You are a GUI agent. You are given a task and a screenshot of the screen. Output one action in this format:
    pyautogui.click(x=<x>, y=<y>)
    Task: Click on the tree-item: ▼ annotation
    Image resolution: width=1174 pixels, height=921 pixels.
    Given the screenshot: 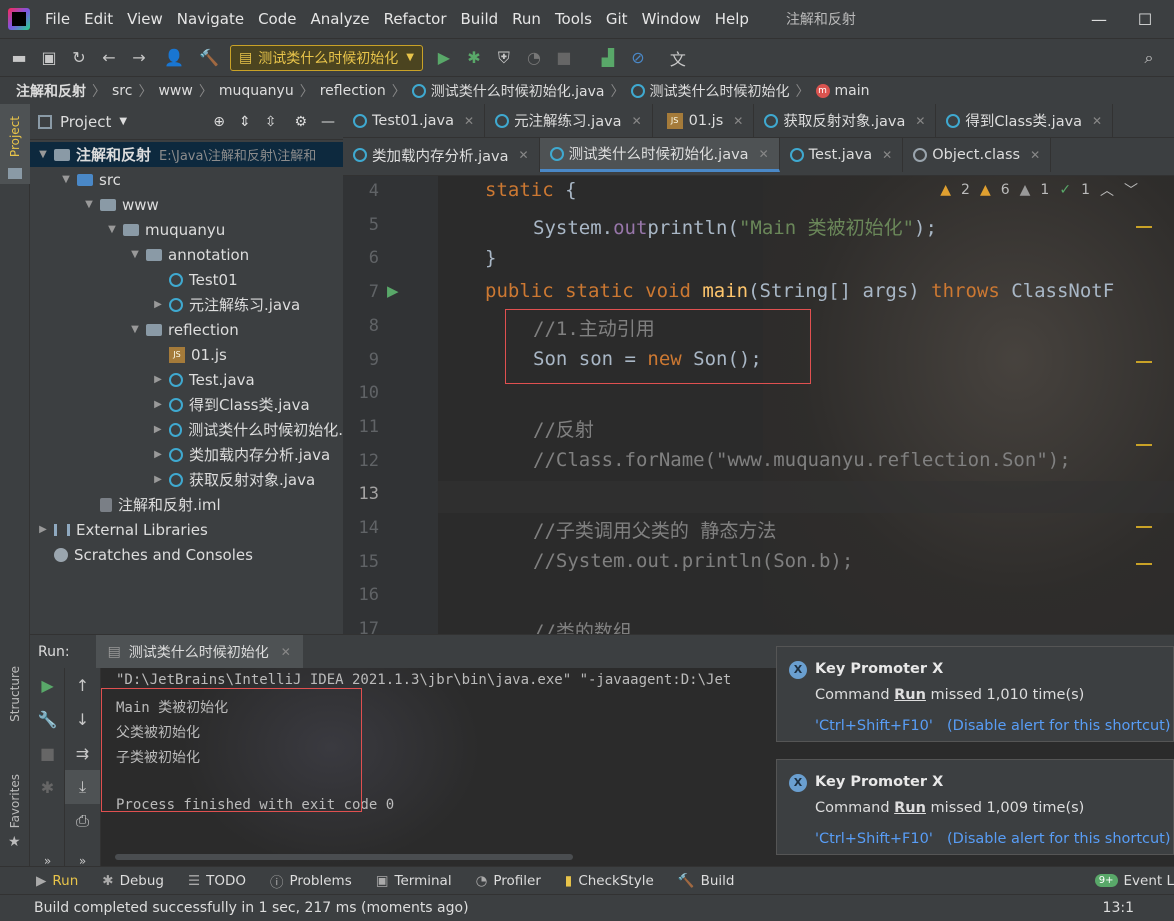 What is the action you would take?
    pyautogui.click(x=186, y=254)
    